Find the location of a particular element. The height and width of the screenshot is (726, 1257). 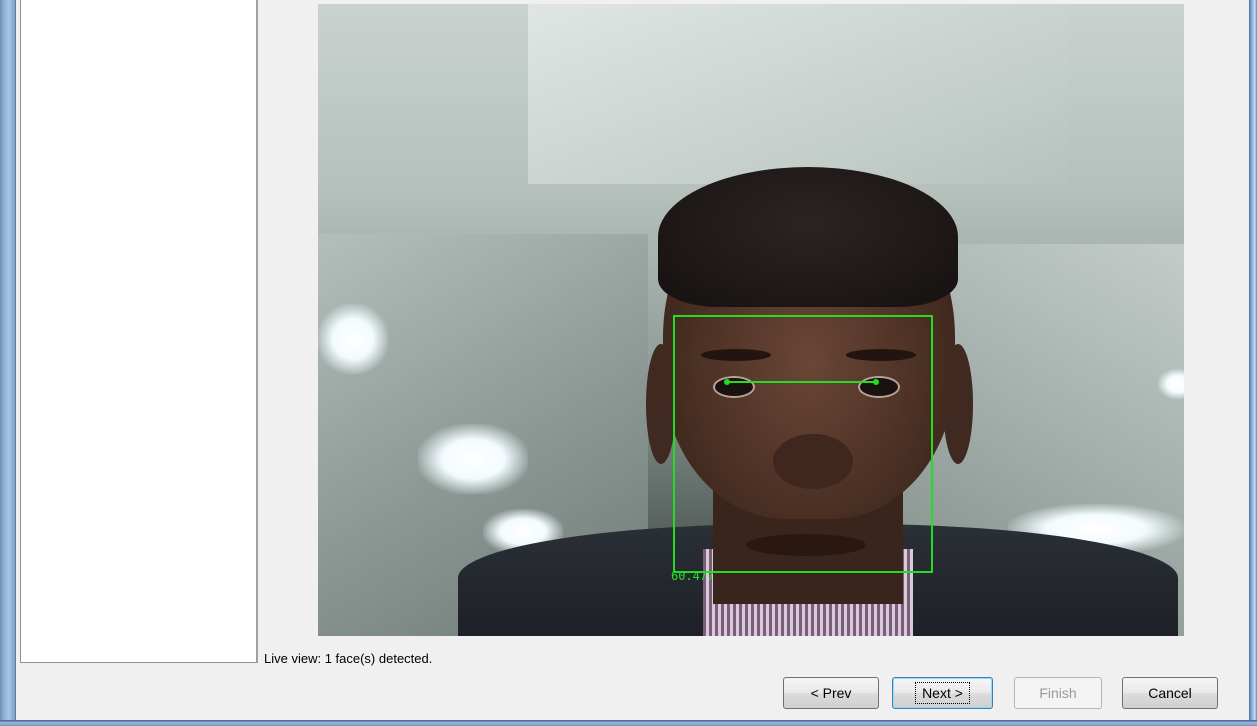

right-eye-marker is located at coordinates (876, 382).